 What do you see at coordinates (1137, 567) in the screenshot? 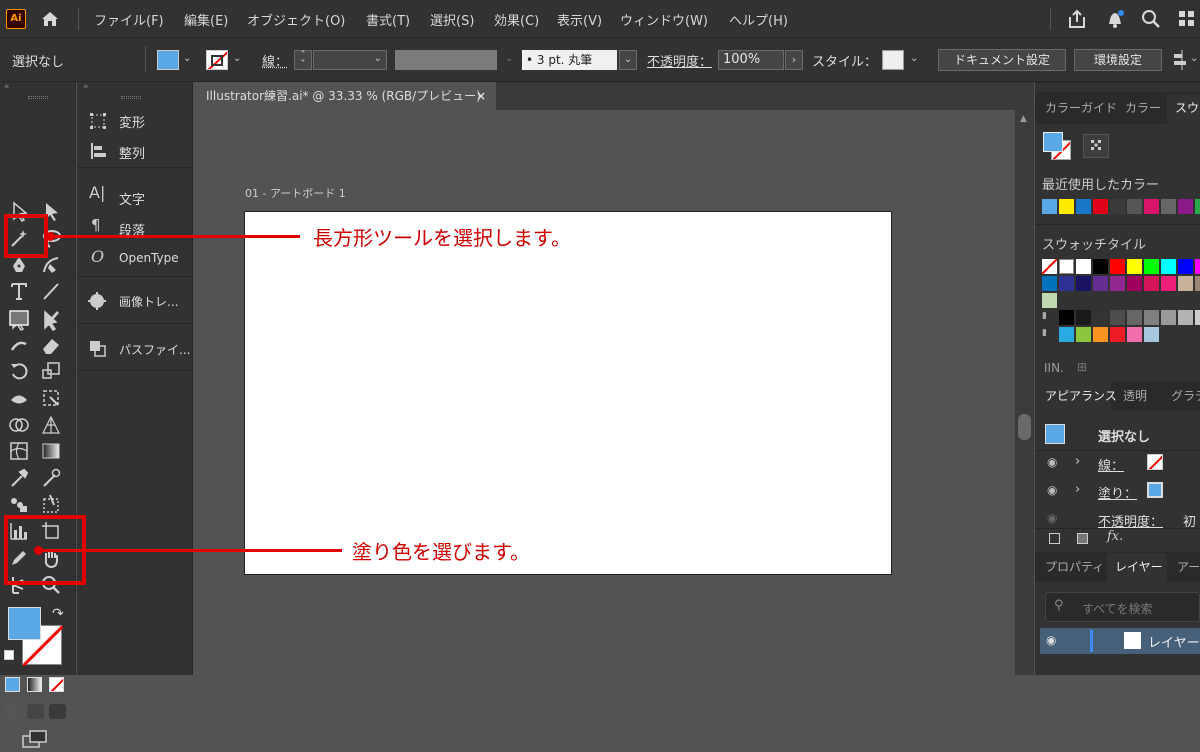
I see `tab-layers: レイヤー` at bounding box center [1137, 567].